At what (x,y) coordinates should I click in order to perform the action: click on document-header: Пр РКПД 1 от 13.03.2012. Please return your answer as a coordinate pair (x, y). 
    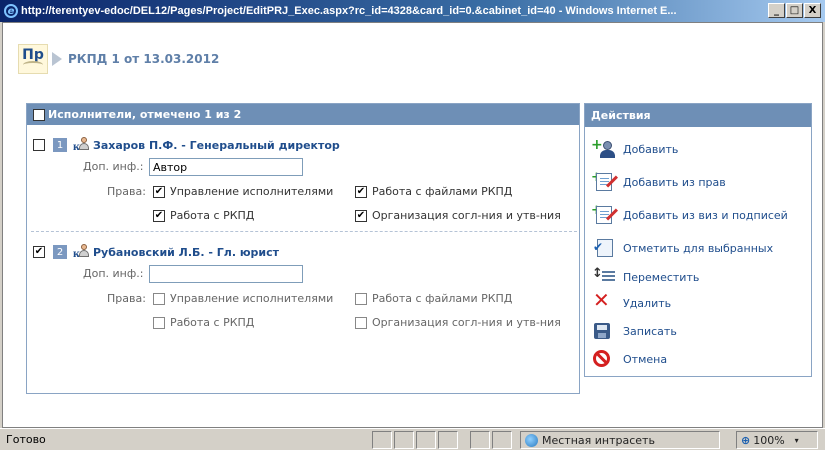
    Looking at the image, I should click on (118, 59).